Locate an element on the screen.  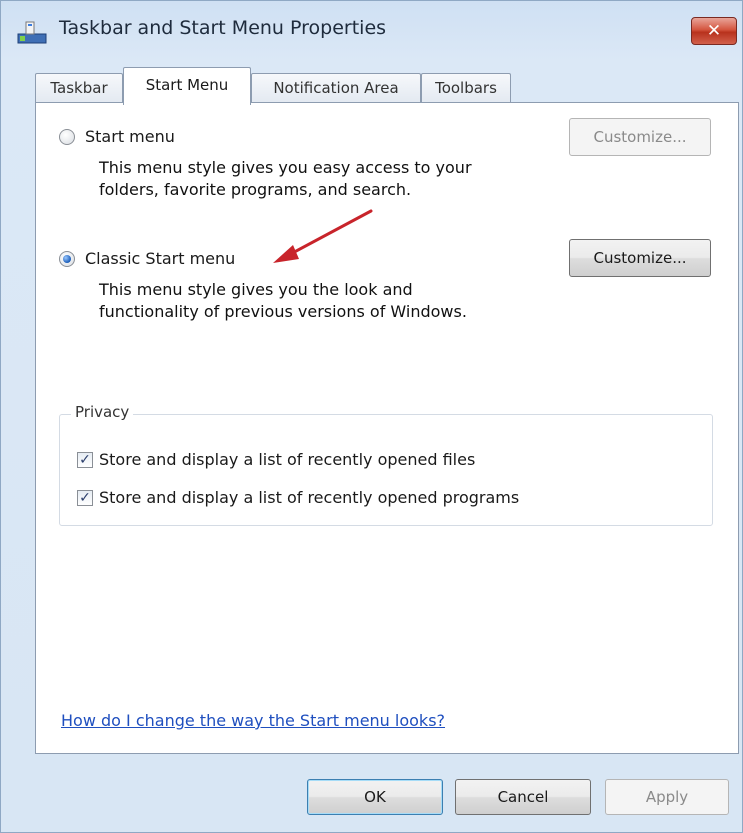
title-bar: Taskbar and Start Menu Properties ✕ is located at coordinates (371, 29).